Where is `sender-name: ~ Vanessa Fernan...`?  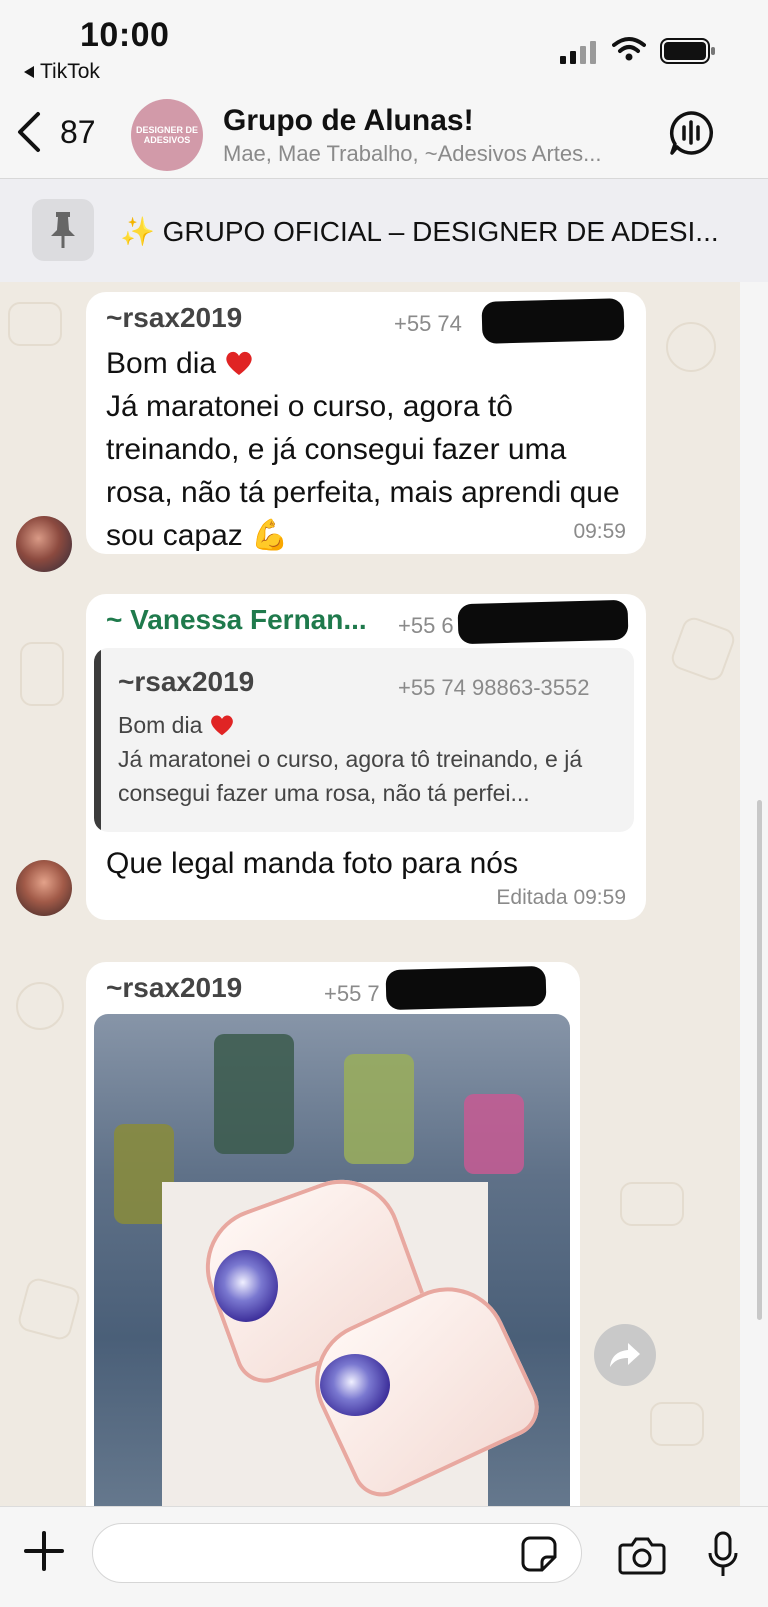
sender-name: ~ Vanessa Fernan... is located at coordinates (236, 620).